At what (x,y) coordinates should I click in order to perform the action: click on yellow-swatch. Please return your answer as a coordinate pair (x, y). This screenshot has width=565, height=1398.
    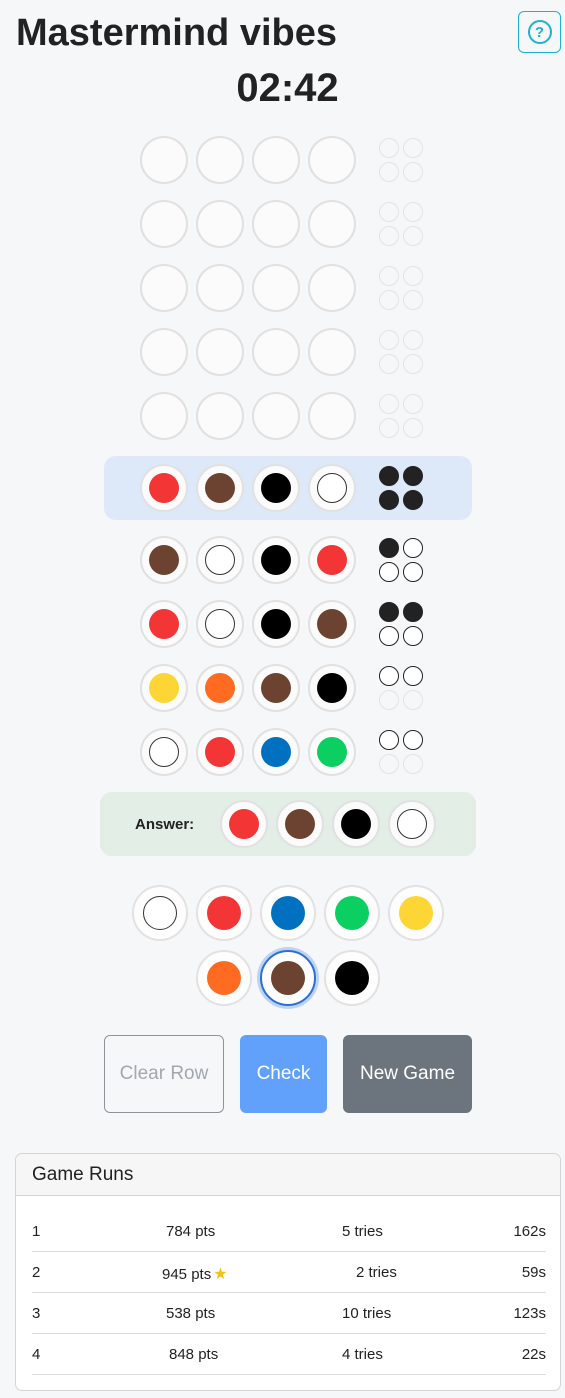
    Looking at the image, I should click on (416, 913).